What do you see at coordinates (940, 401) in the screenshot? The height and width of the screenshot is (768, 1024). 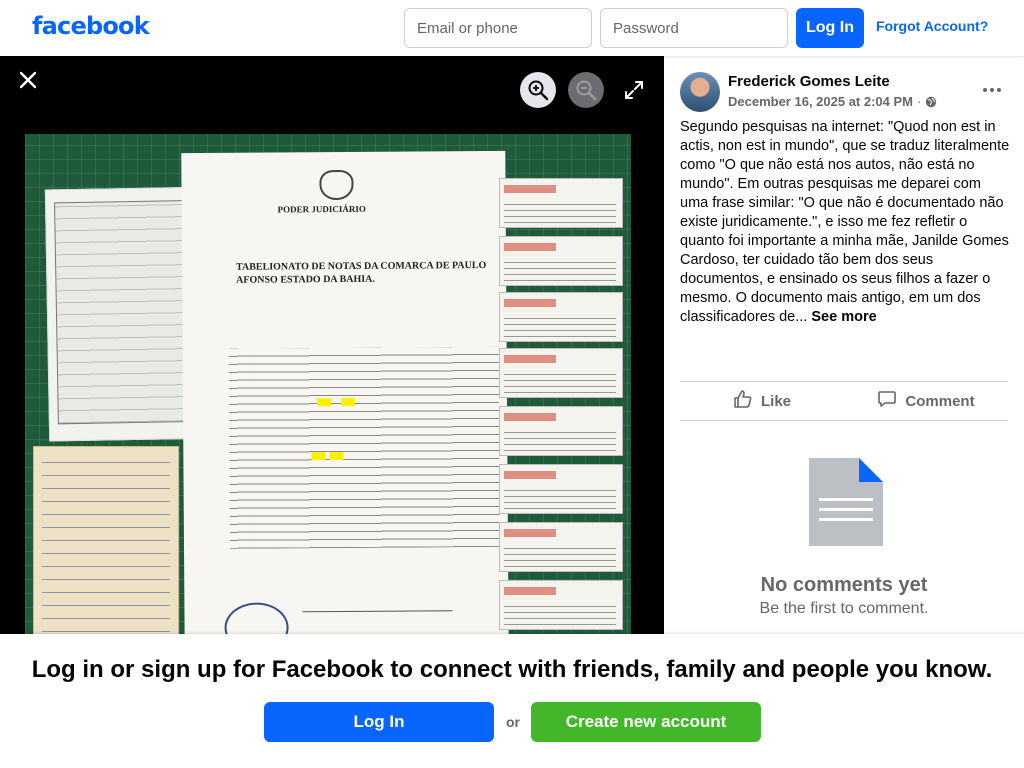 I see `comment-label: Comment` at bounding box center [940, 401].